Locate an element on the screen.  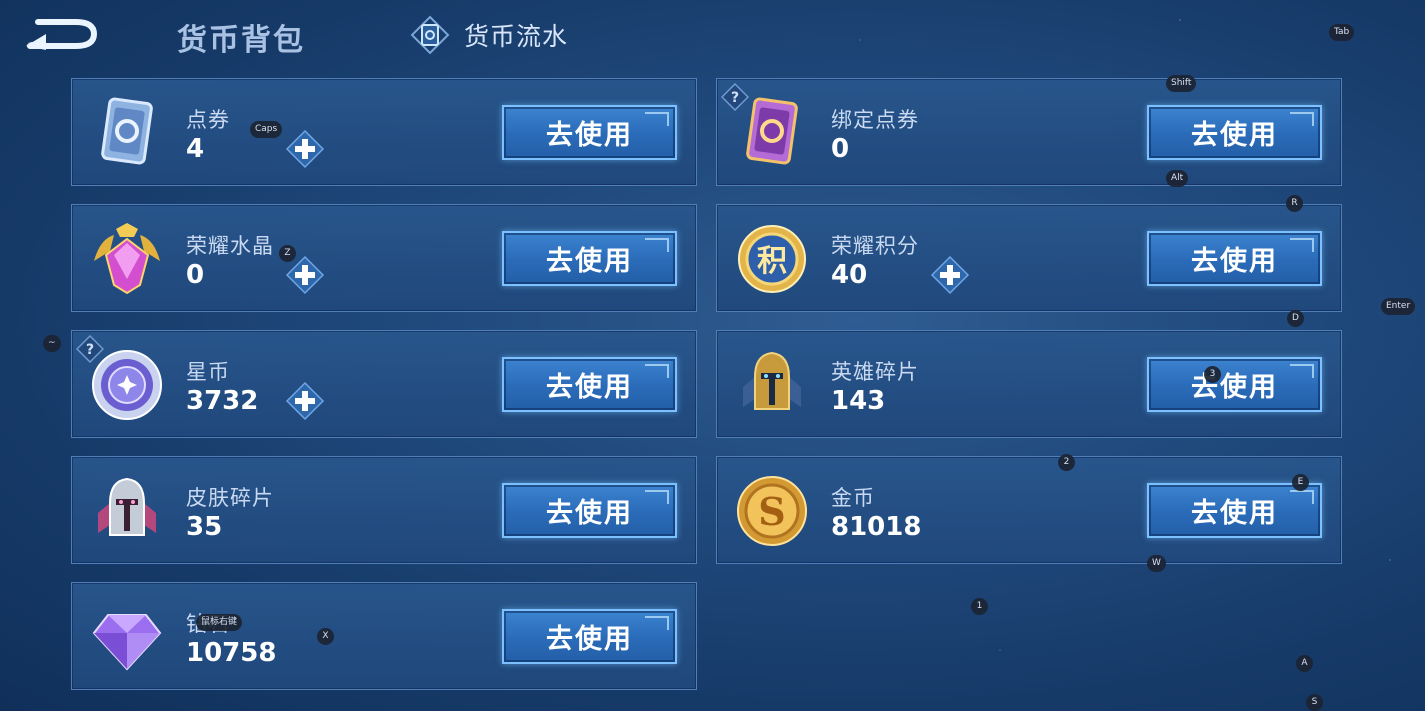
currency-card-hero-fragment: 英雄碎片 143 去使用 is located at coordinates (1029, 384).